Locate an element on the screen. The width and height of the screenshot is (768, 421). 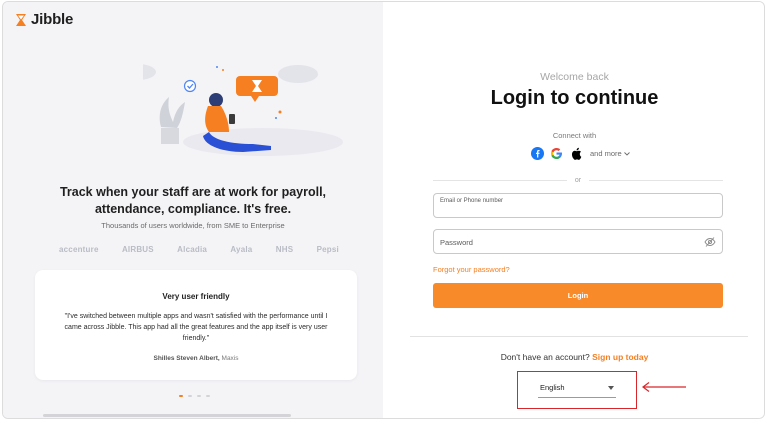
and-more-toggle: and more is located at coordinates (610, 153).